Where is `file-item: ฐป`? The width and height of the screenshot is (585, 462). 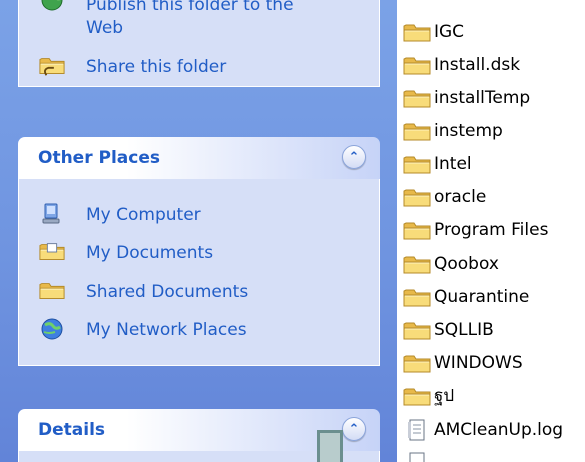
file-item: ฐป is located at coordinates (428, 395).